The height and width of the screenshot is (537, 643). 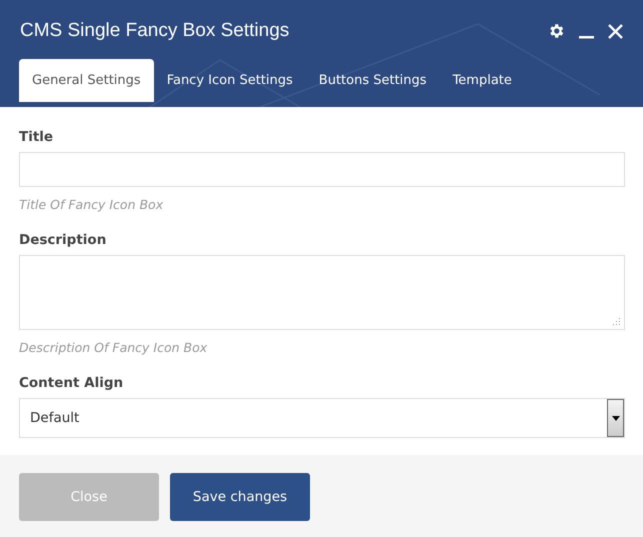 What do you see at coordinates (86, 80) in the screenshot?
I see `tab: General Settings` at bounding box center [86, 80].